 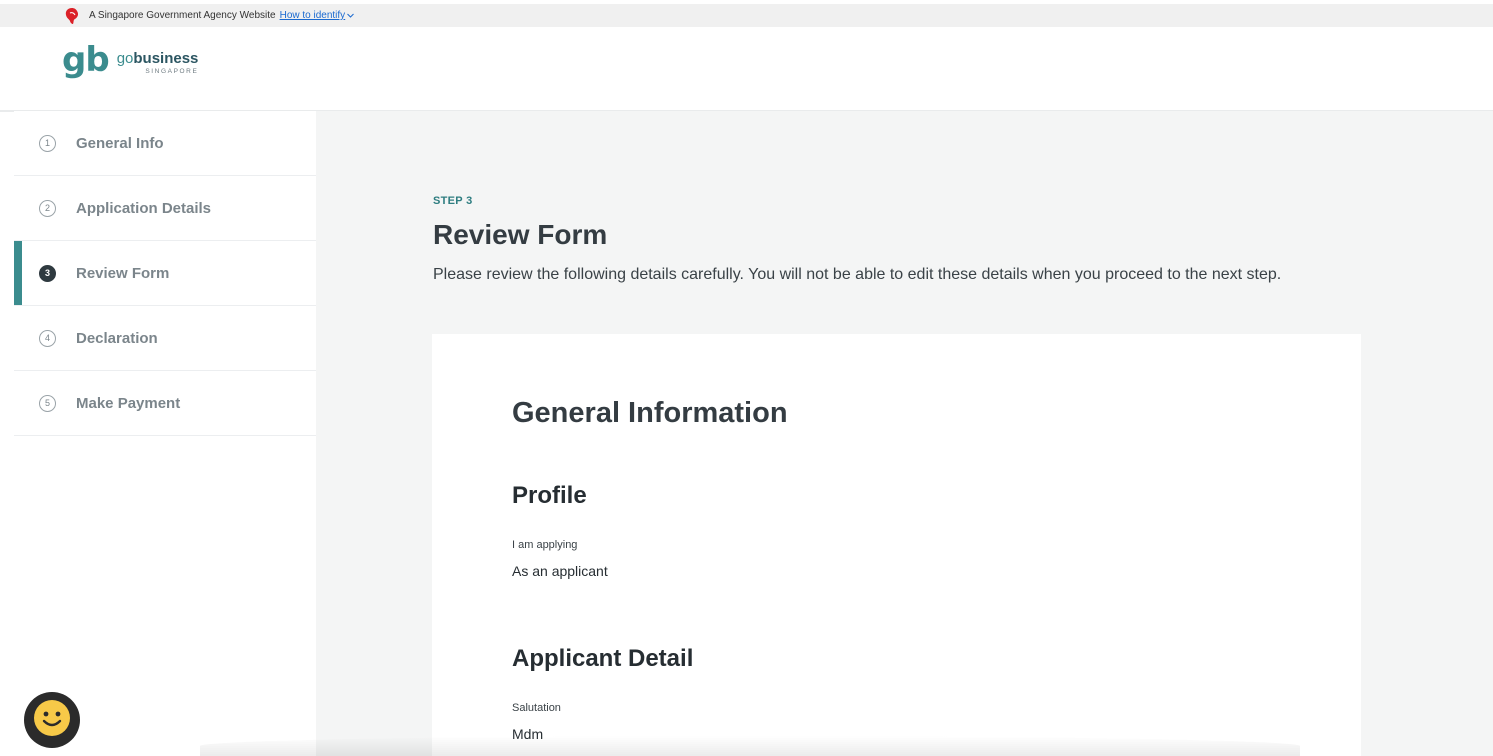 What do you see at coordinates (166, 58) in the screenshot?
I see `logo-word-business: business` at bounding box center [166, 58].